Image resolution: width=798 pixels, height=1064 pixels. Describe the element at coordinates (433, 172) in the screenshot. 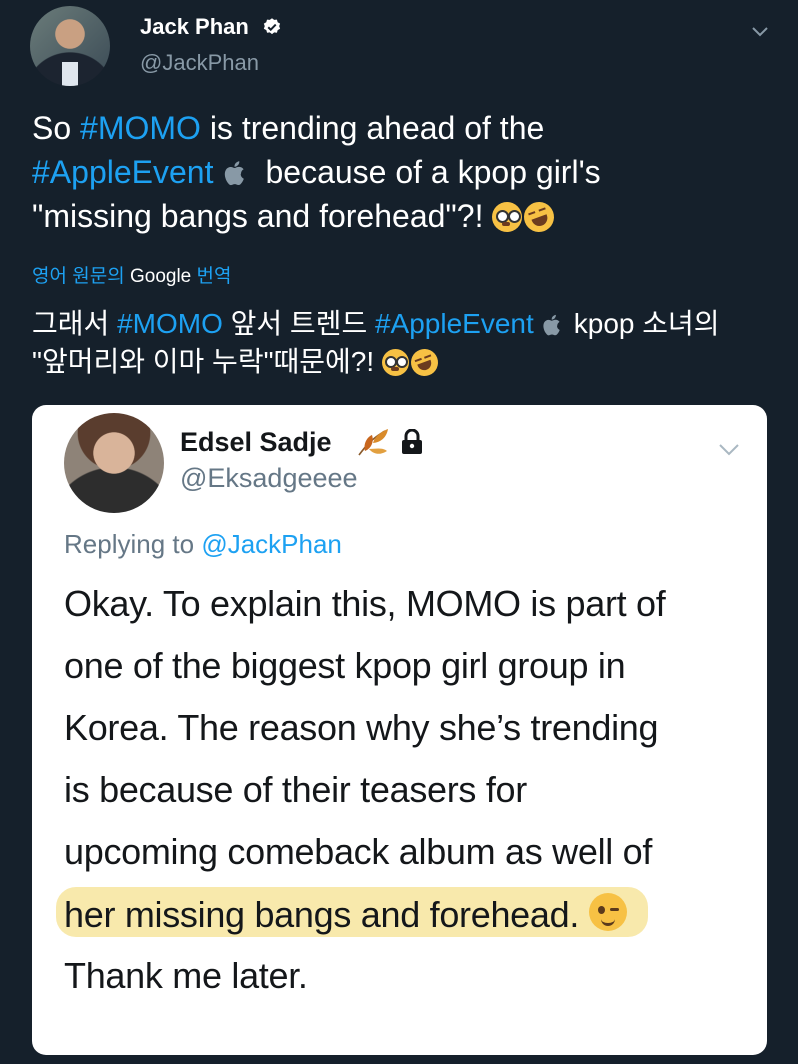

I see `tweet-text: because of a kpop girl's` at that location.